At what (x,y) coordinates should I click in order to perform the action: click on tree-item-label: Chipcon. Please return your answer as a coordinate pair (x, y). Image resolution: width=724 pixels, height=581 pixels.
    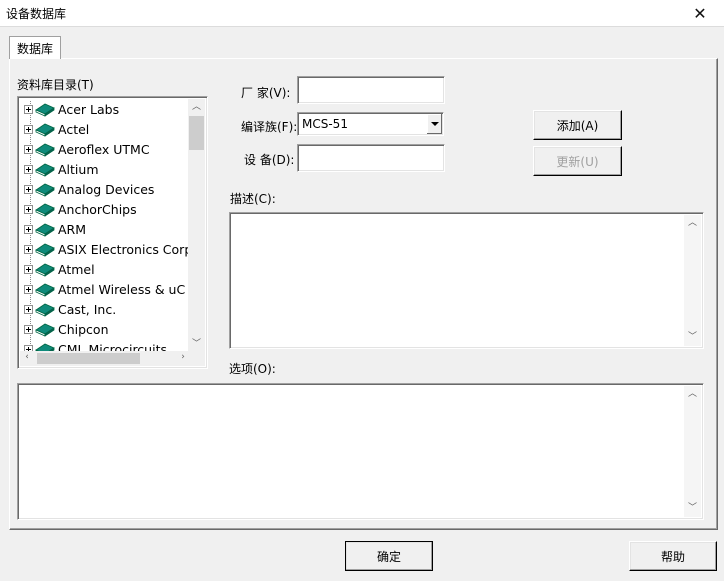
    Looking at the image, I should click on (83, 329).